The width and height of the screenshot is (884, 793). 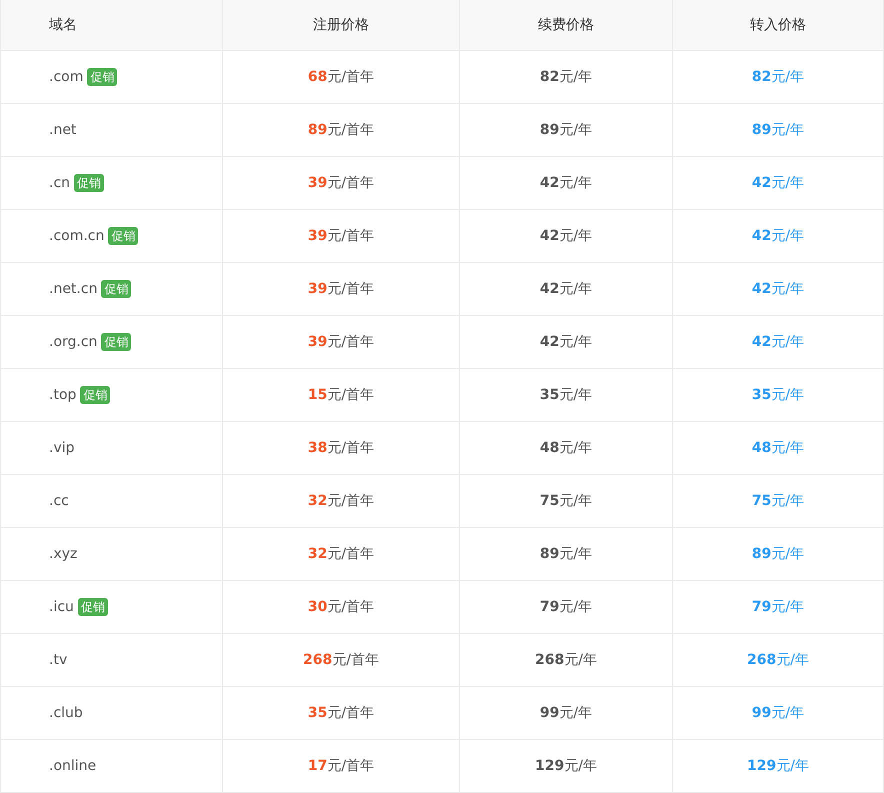 I want to click on column-header: 续费价格, so click(x=566, y=25).